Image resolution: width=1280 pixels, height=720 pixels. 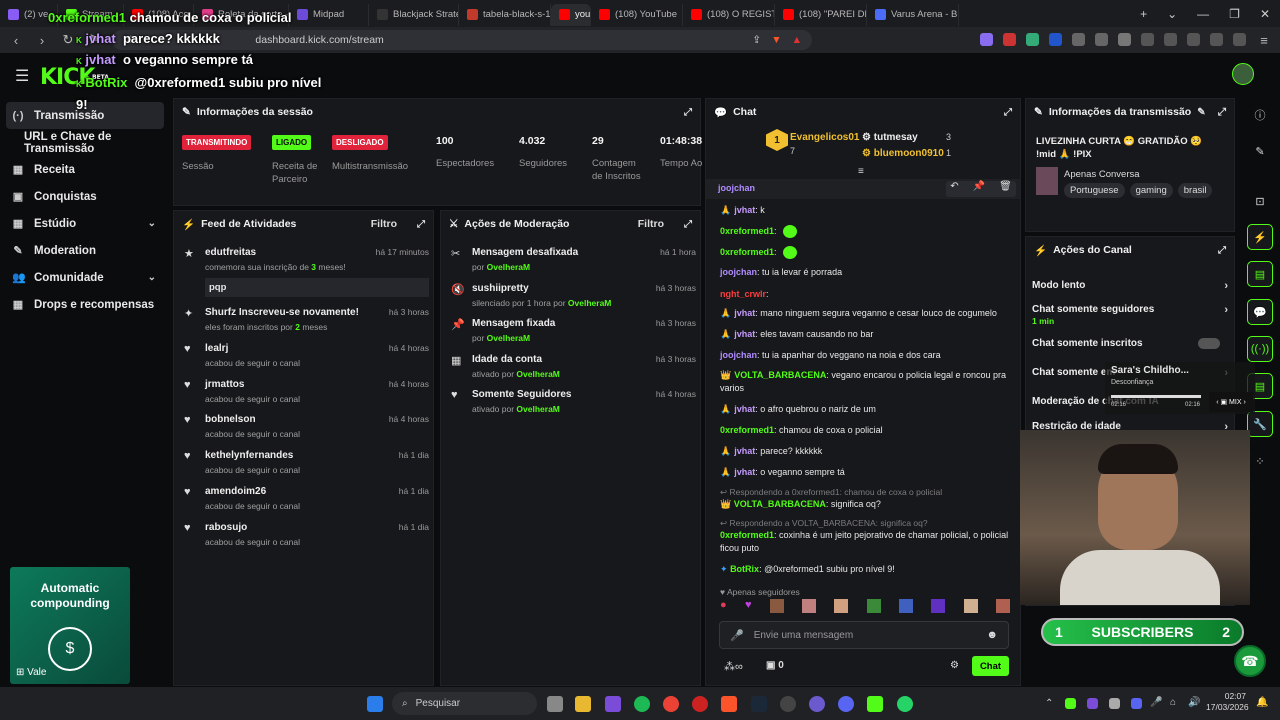 I want to click on windows-start-icon, so click(x=375, y=704).